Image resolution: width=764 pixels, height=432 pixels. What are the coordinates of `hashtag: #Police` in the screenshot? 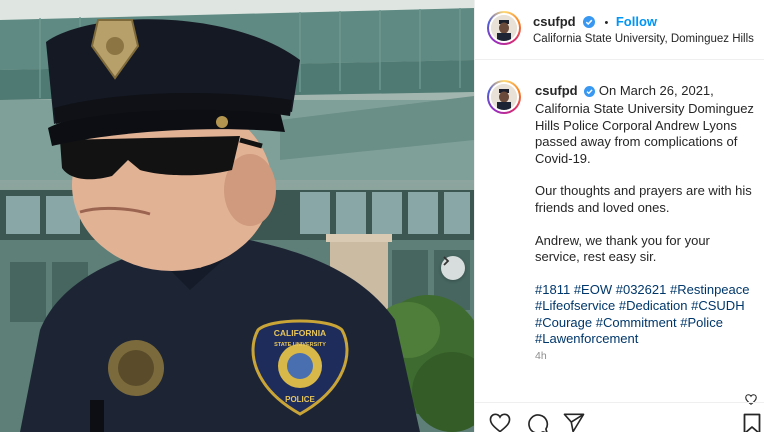 It's located at (701, 322).